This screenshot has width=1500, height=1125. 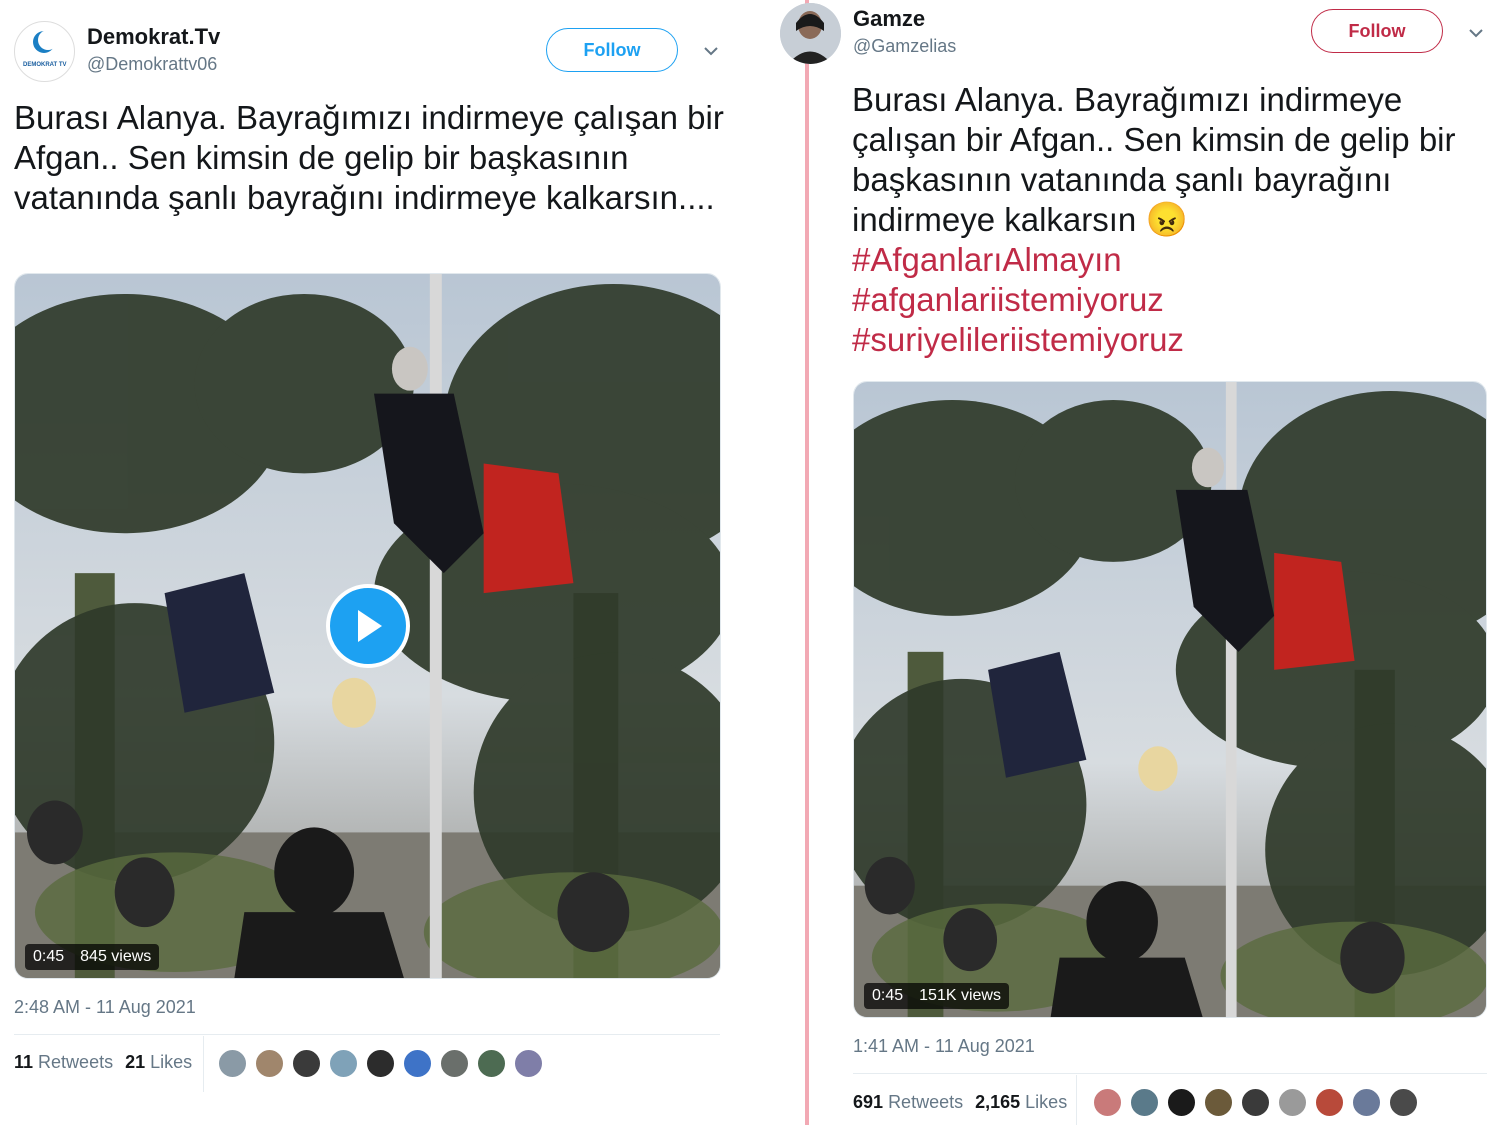 What do you see at coordinates (135, 1062) in the screenshot?
I see `likes-count: 21` at bounding box center [135, 1062].